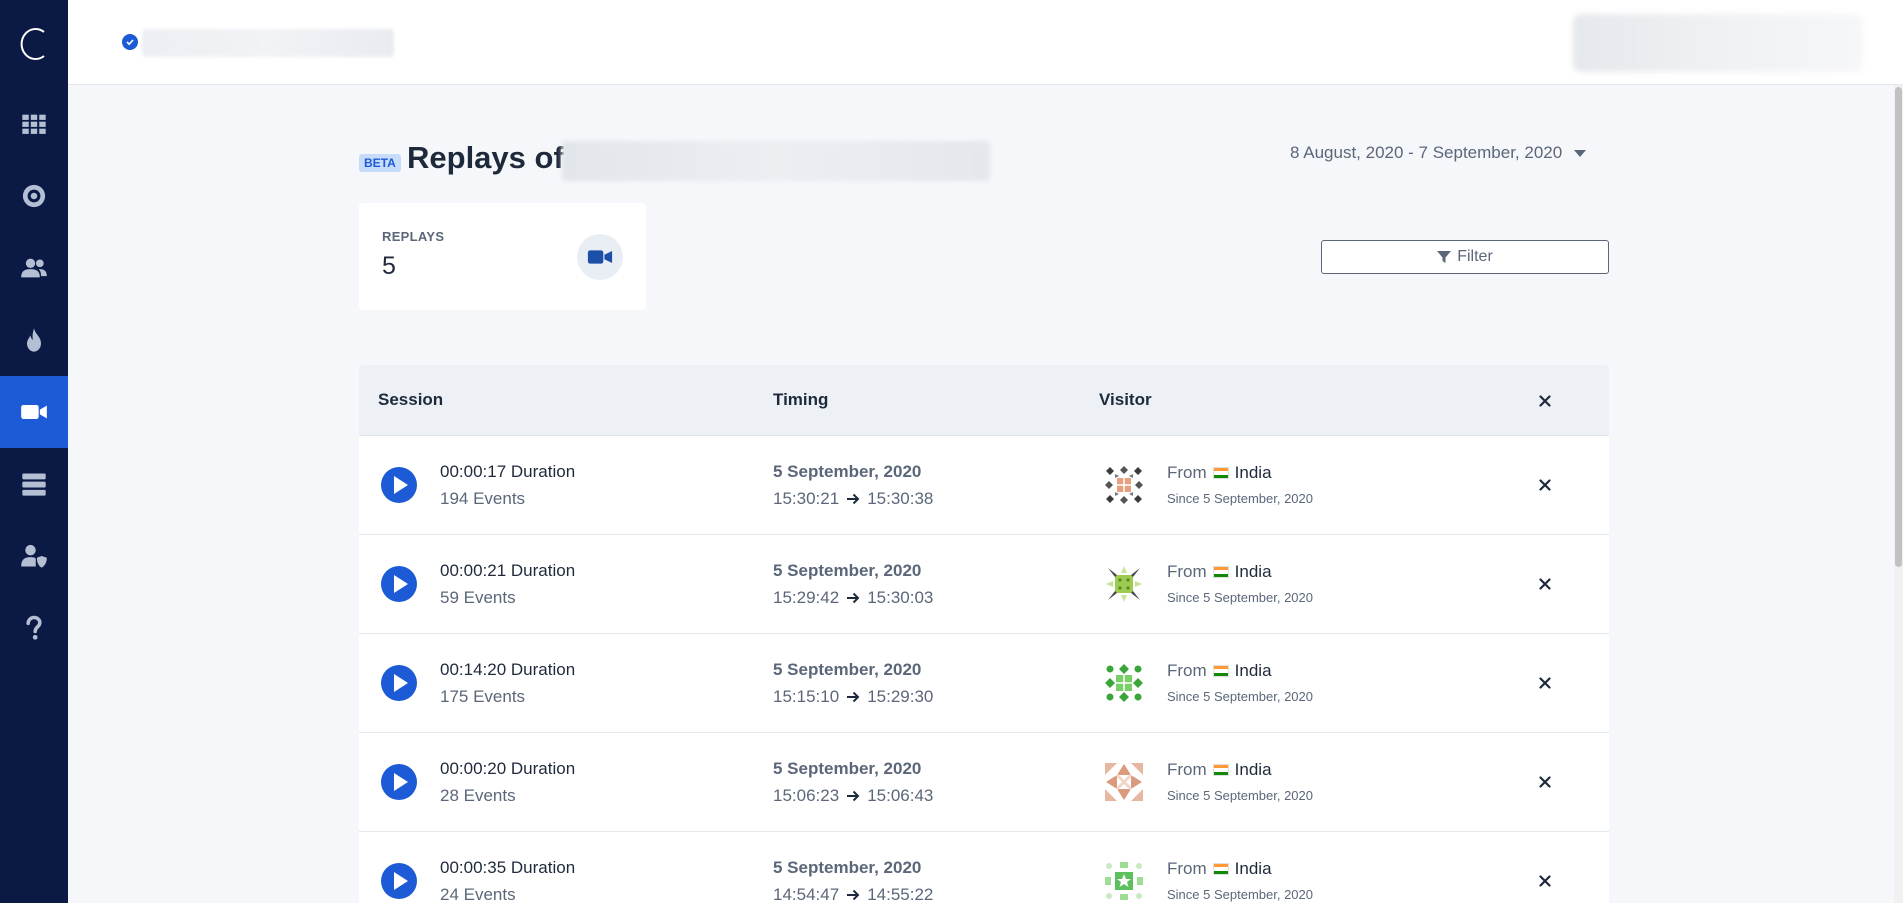  I want to click on user-menu-redacted, so click(1718, 43).